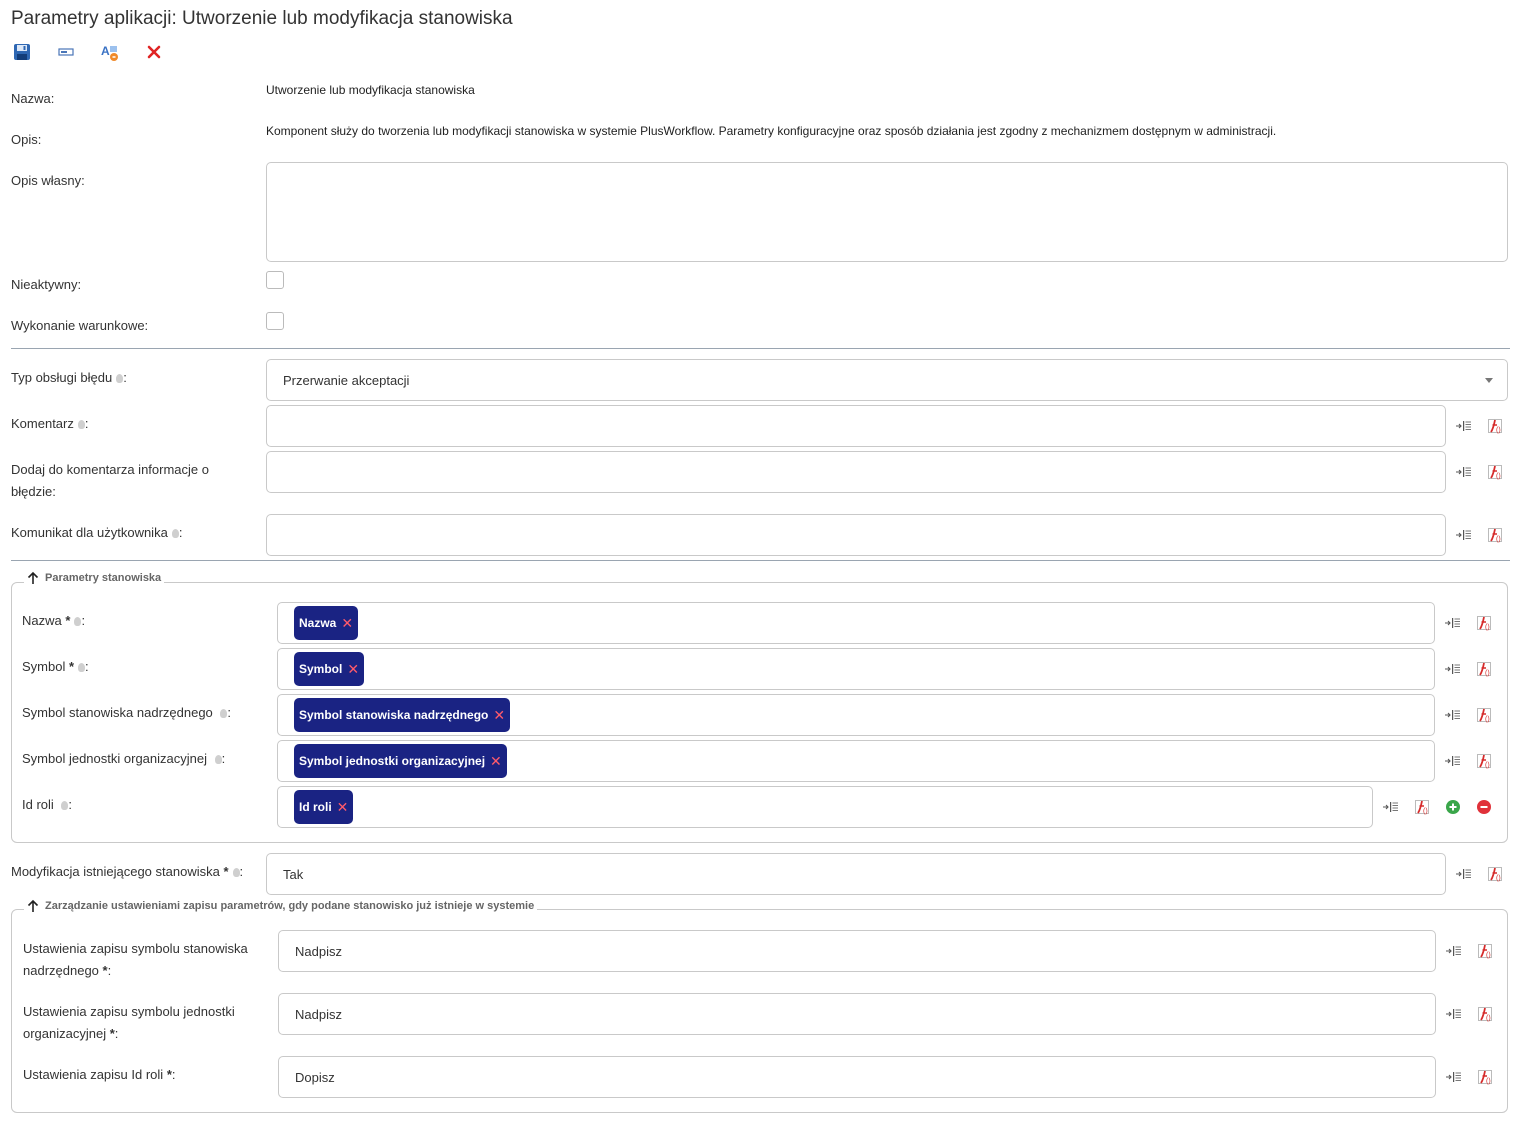 The width and height of the screenshot is (1528, 1134). Describe the element at coordinates (324, 807) in the screenshot. I see `variable-chip: Id roli ✕` at that location.